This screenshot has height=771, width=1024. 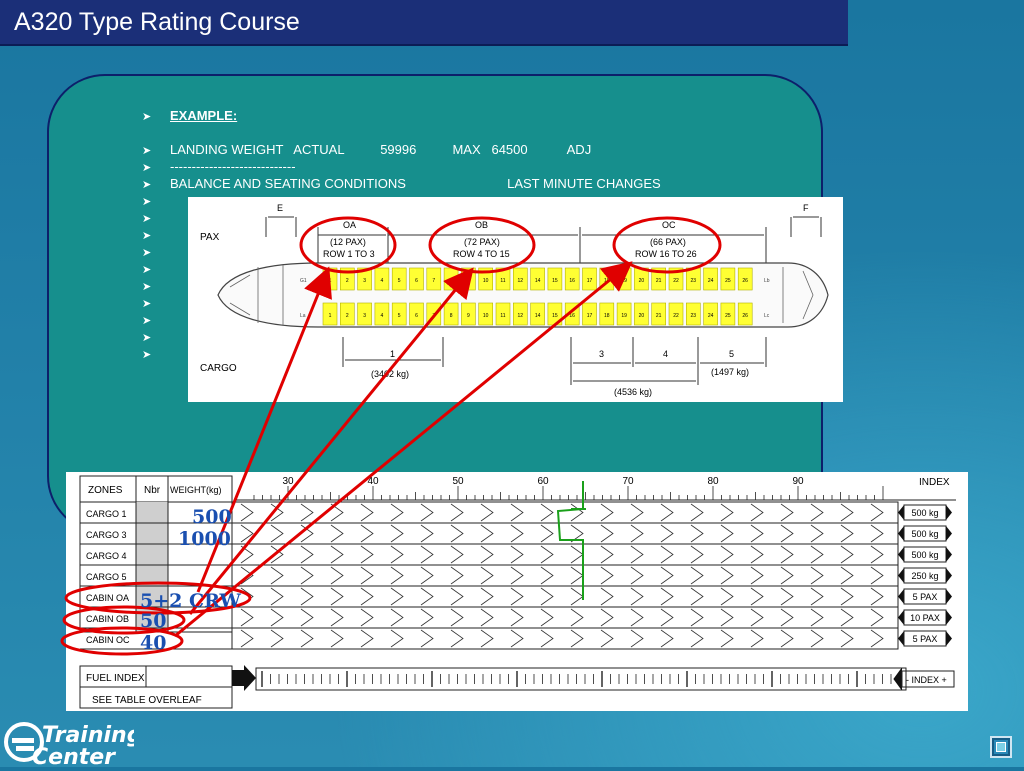 I want to click on square-icon, so click(x=1001, y=747).